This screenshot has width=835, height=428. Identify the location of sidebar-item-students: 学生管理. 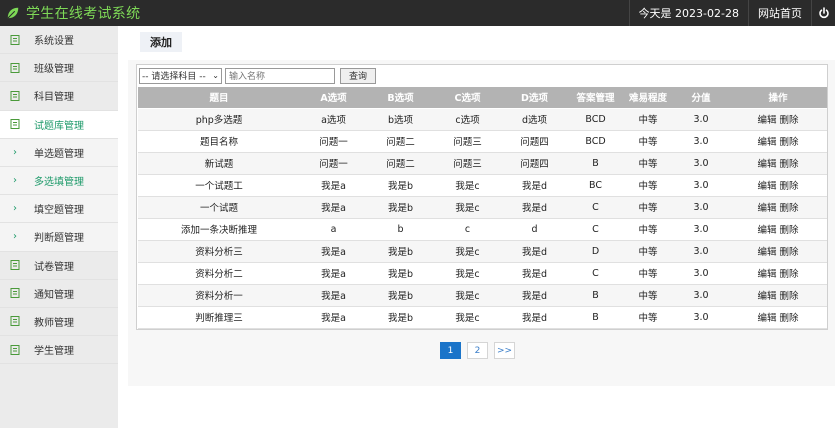
(59, 350).